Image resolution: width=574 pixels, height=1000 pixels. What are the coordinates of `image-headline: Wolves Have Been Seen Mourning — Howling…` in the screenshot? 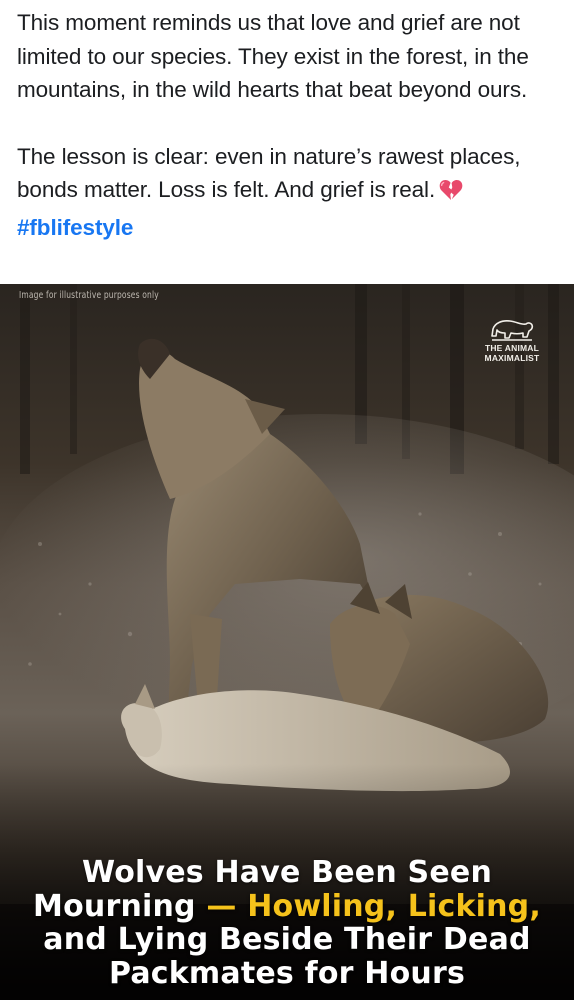 It's located at (287, 923).